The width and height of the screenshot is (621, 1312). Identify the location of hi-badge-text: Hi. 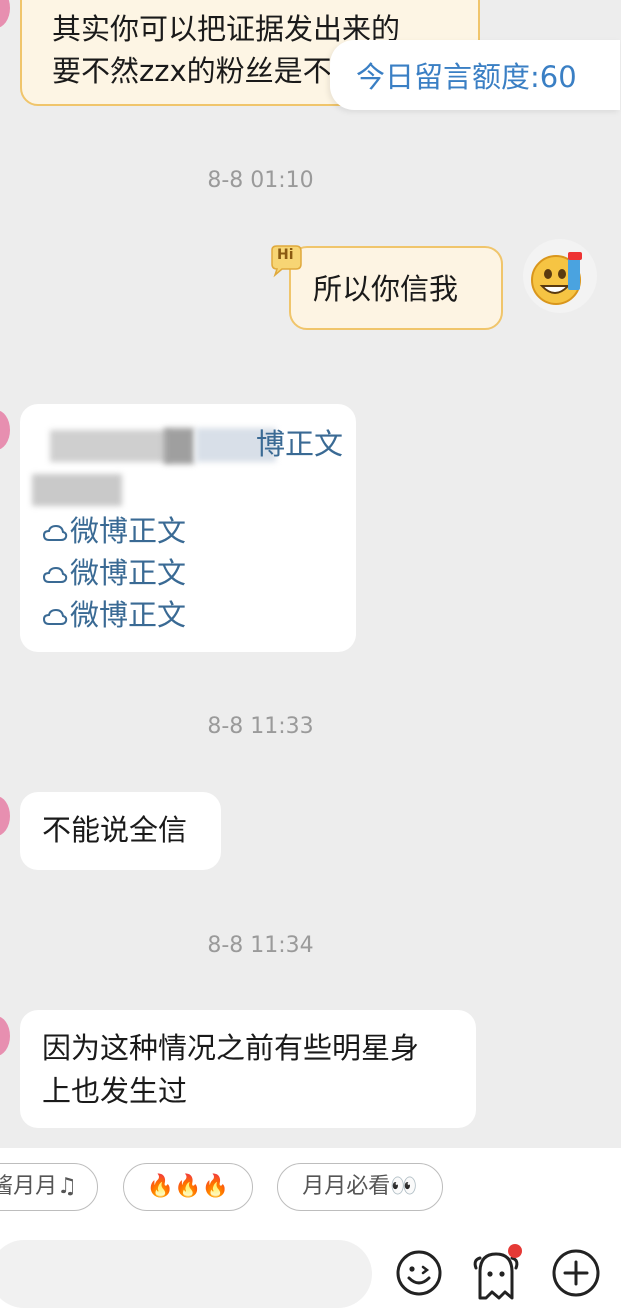
(285, 255).